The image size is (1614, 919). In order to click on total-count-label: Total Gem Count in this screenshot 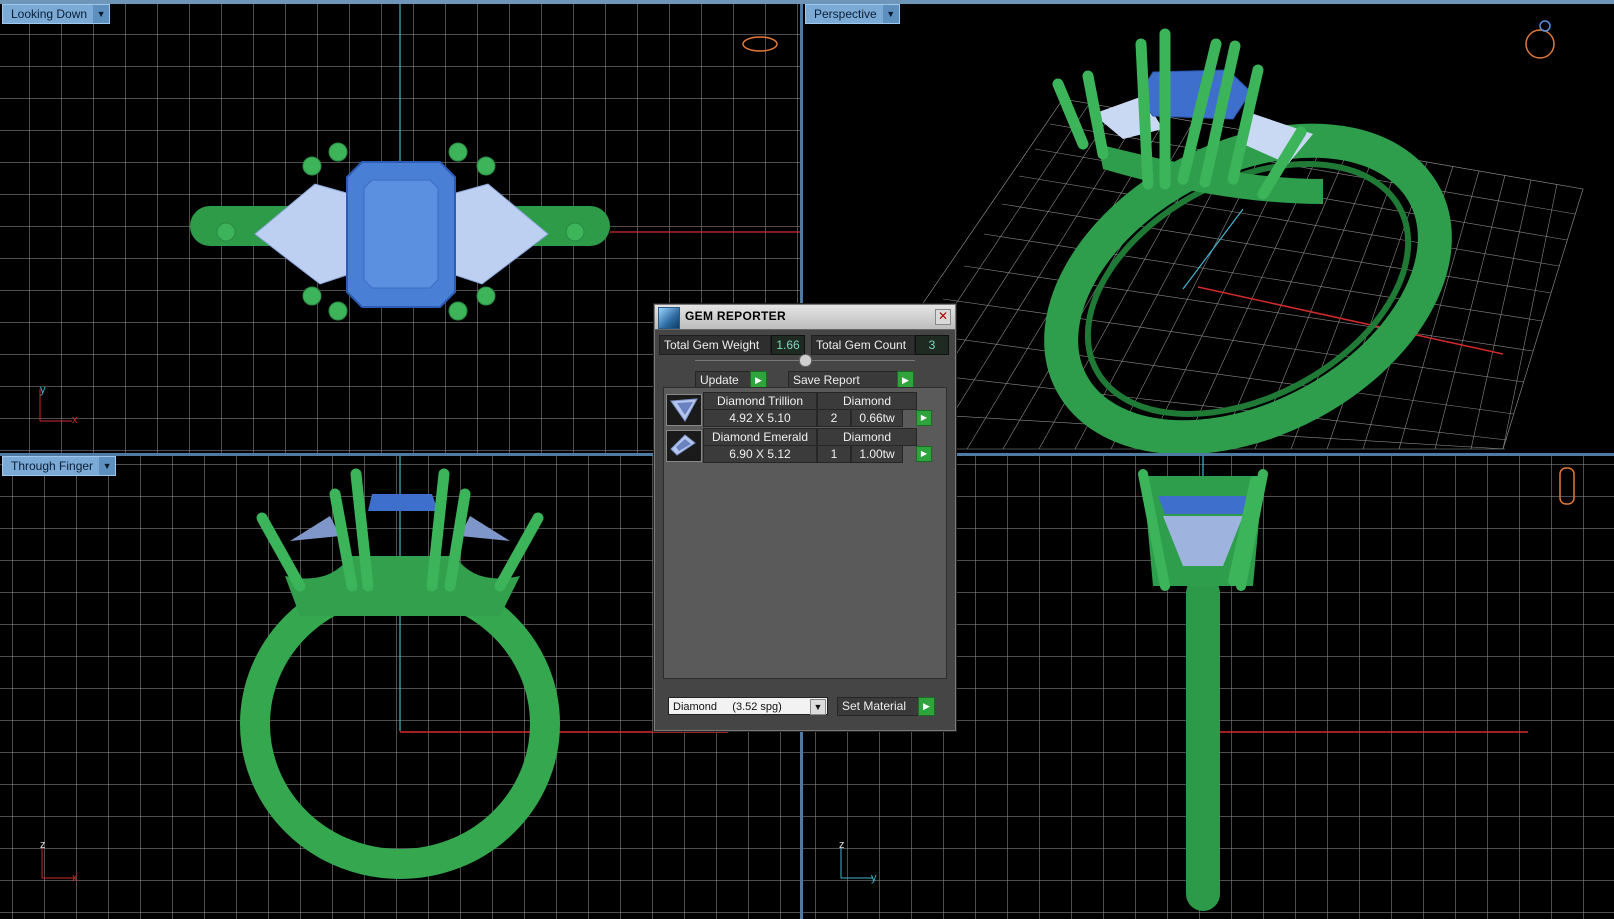, I will do `click(863, 345)`.